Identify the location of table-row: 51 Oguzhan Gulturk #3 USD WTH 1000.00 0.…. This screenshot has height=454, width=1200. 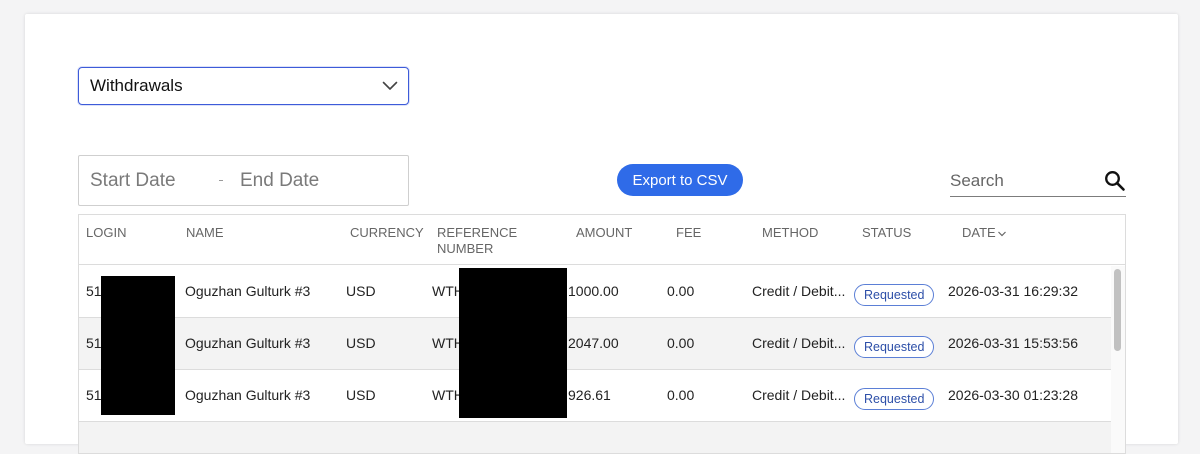
(595, 292).